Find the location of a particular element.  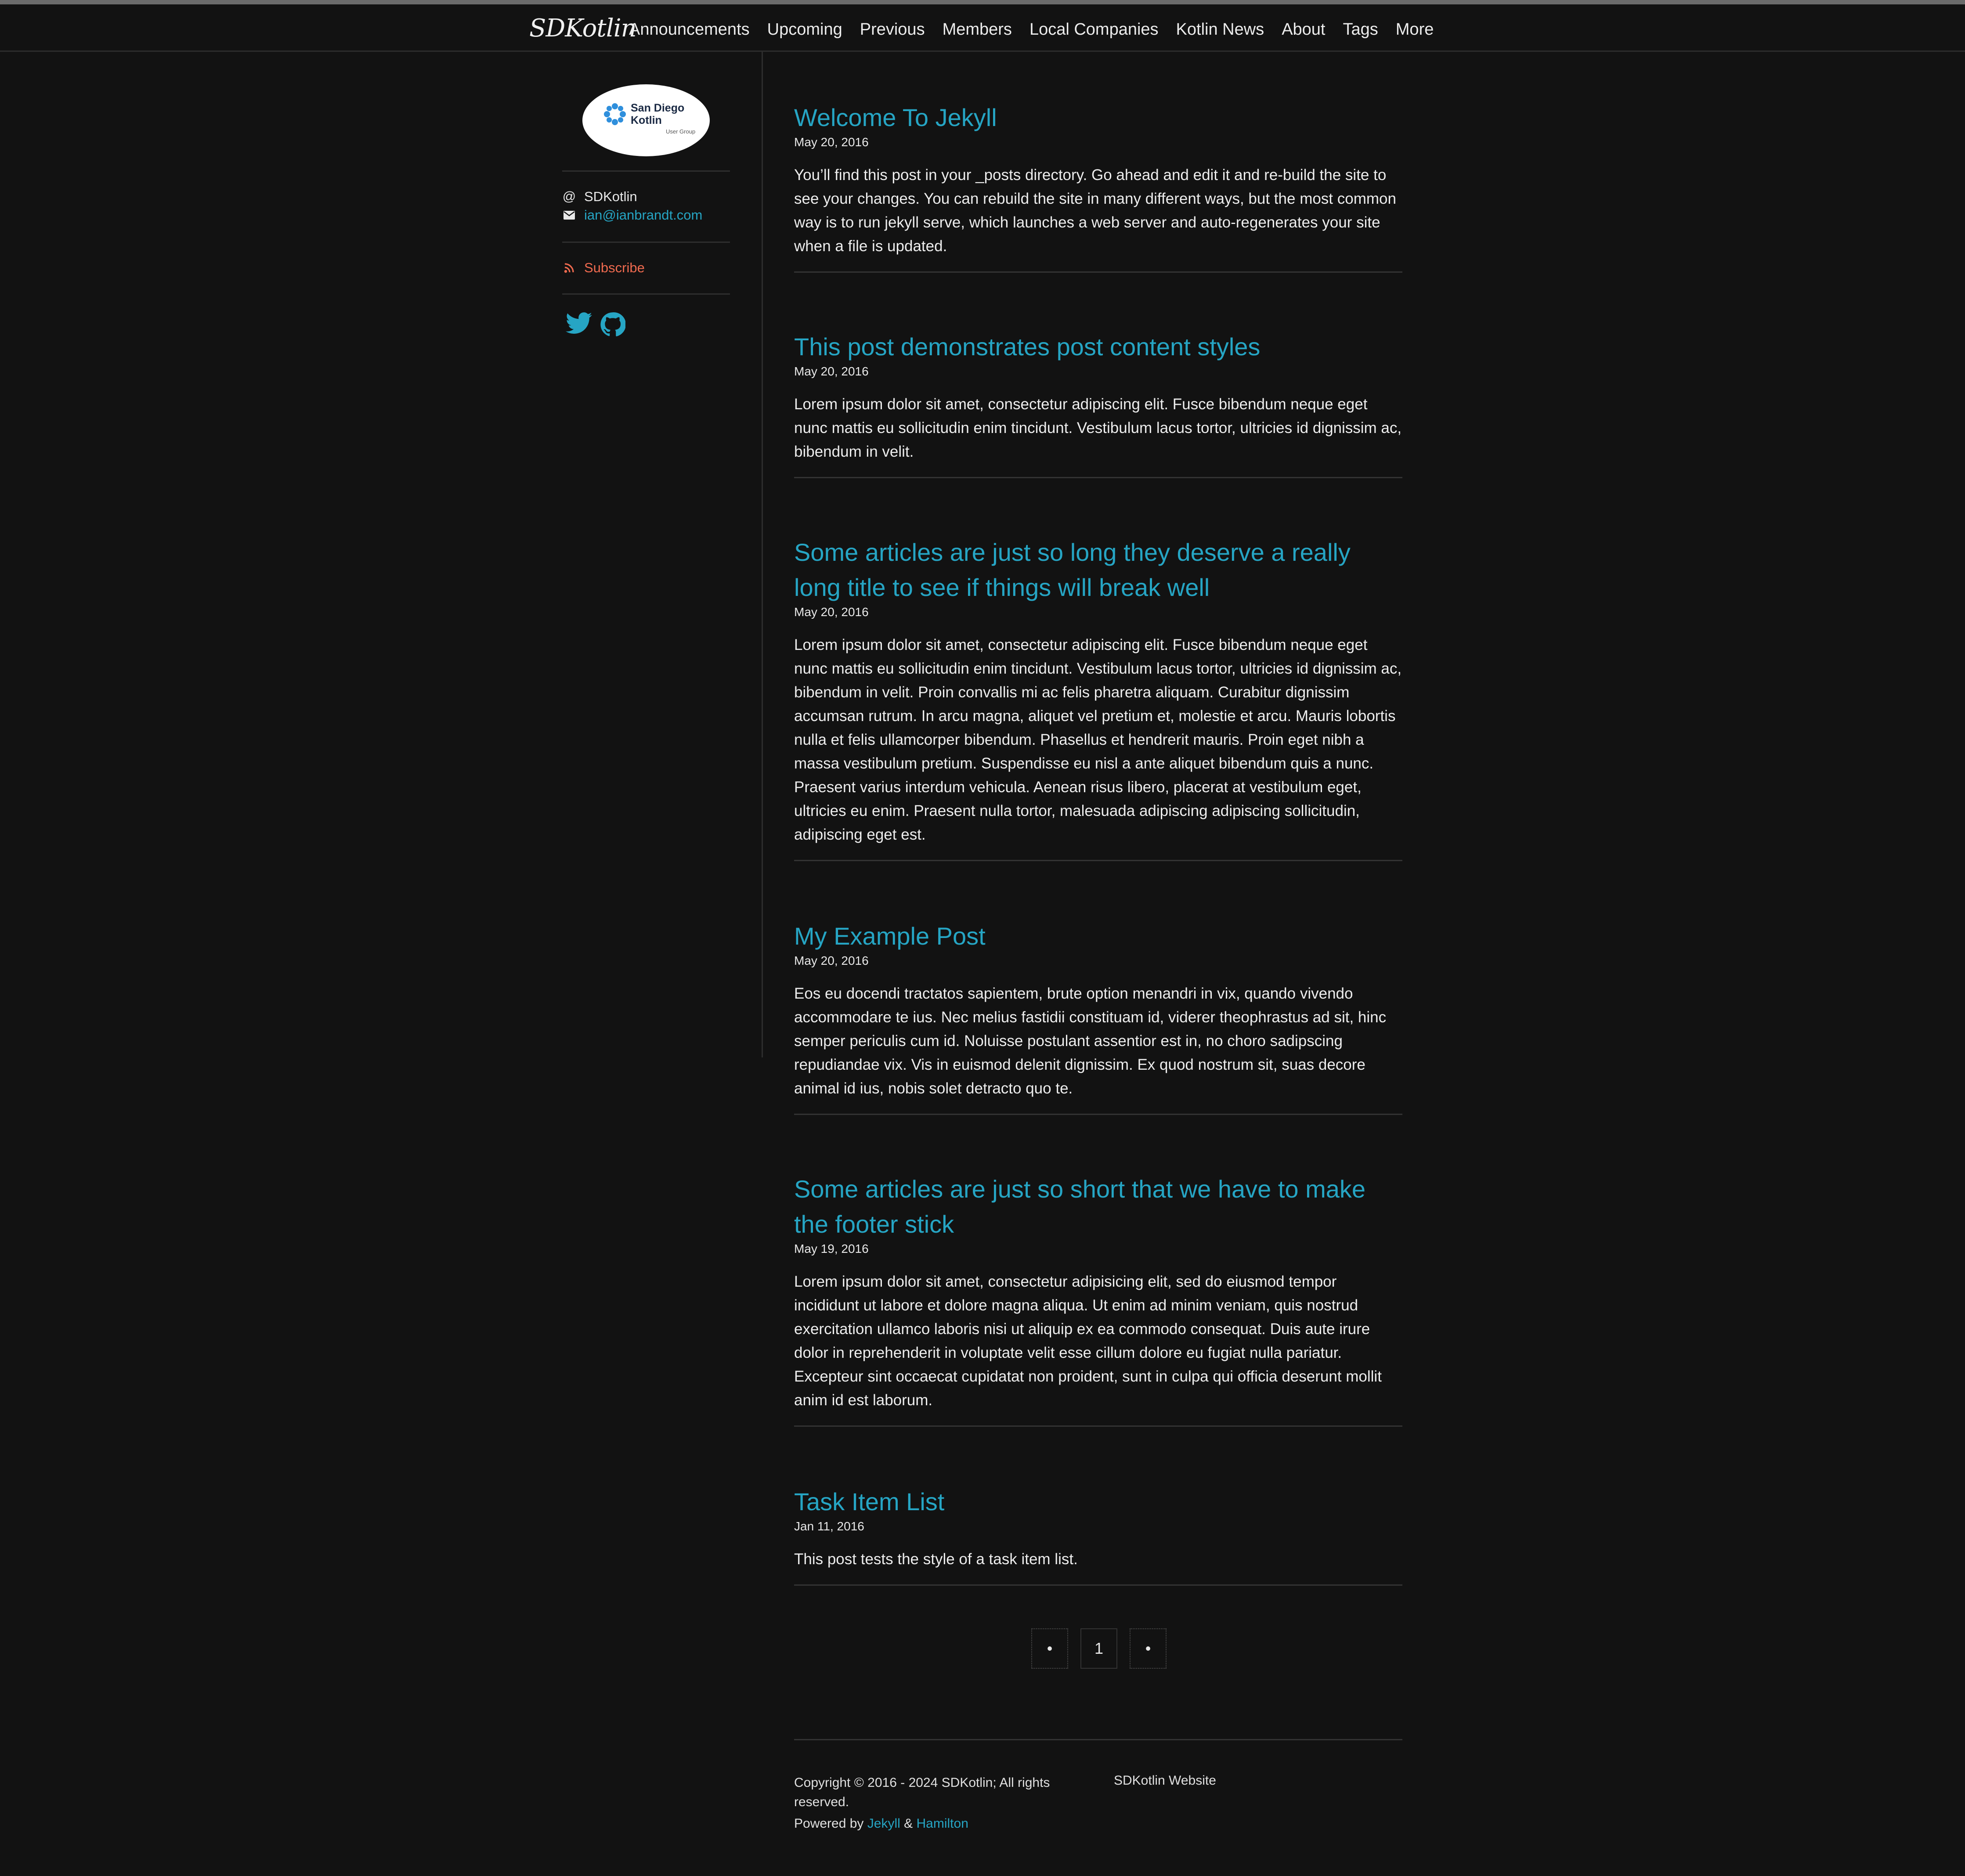

prev-page-button: • is located at coordinates (1049, 1649).